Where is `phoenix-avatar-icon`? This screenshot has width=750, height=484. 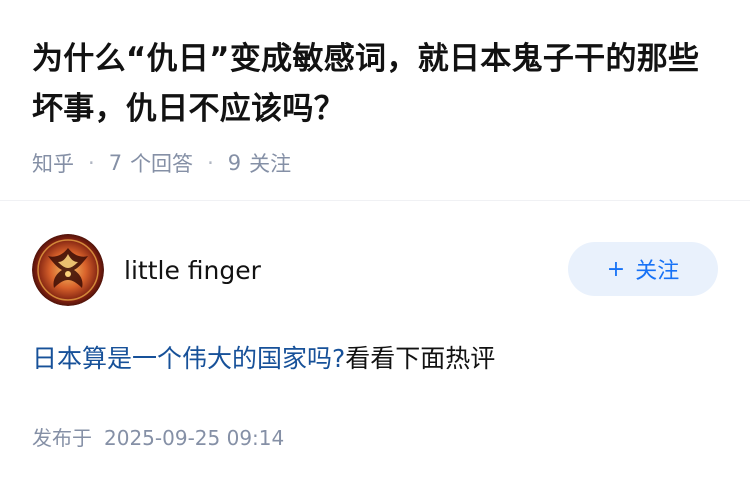
phoenix-avatar-icon is located at coordinates (68, 270).